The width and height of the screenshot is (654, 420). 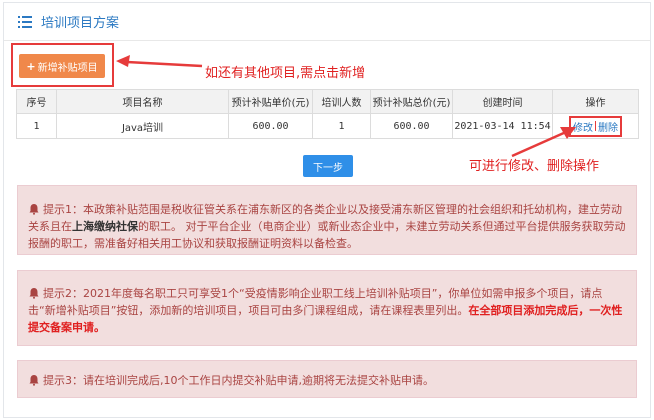 What do you see at coordinates (36, 101) in the screenshot?
I see `column-header: 序号` at bounding box center [36, 101].